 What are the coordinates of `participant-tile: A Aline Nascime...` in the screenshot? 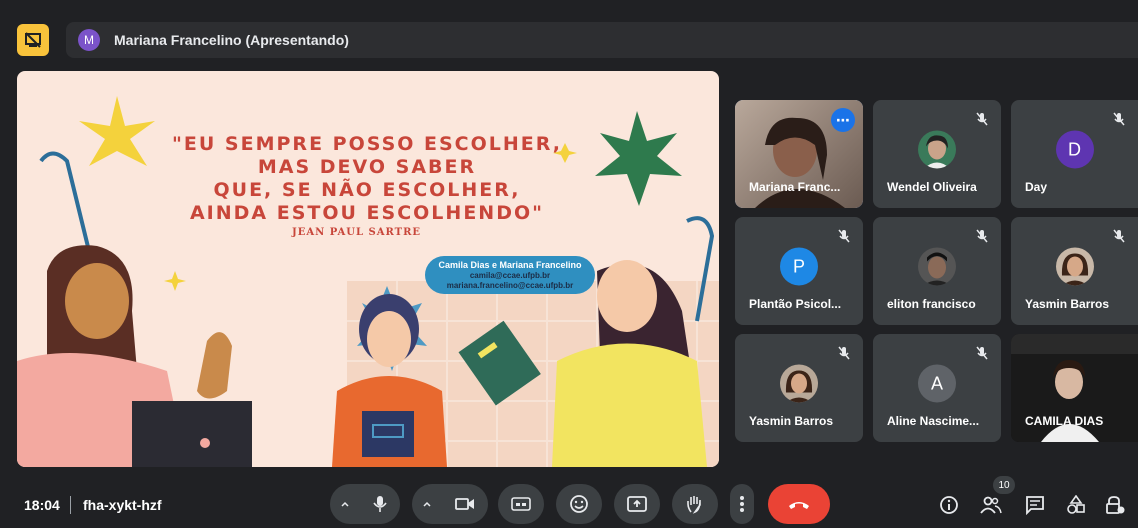 It's located at (937, 388).